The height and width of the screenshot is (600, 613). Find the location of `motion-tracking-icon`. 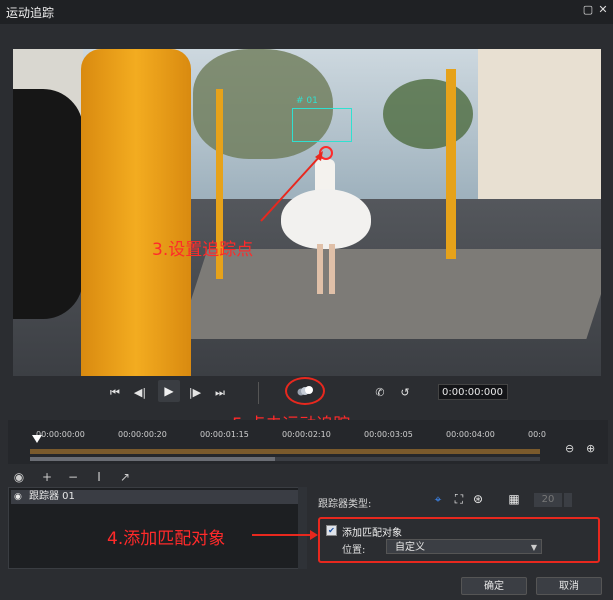

motion-tracking-icon is located at coordinates (305, 391).